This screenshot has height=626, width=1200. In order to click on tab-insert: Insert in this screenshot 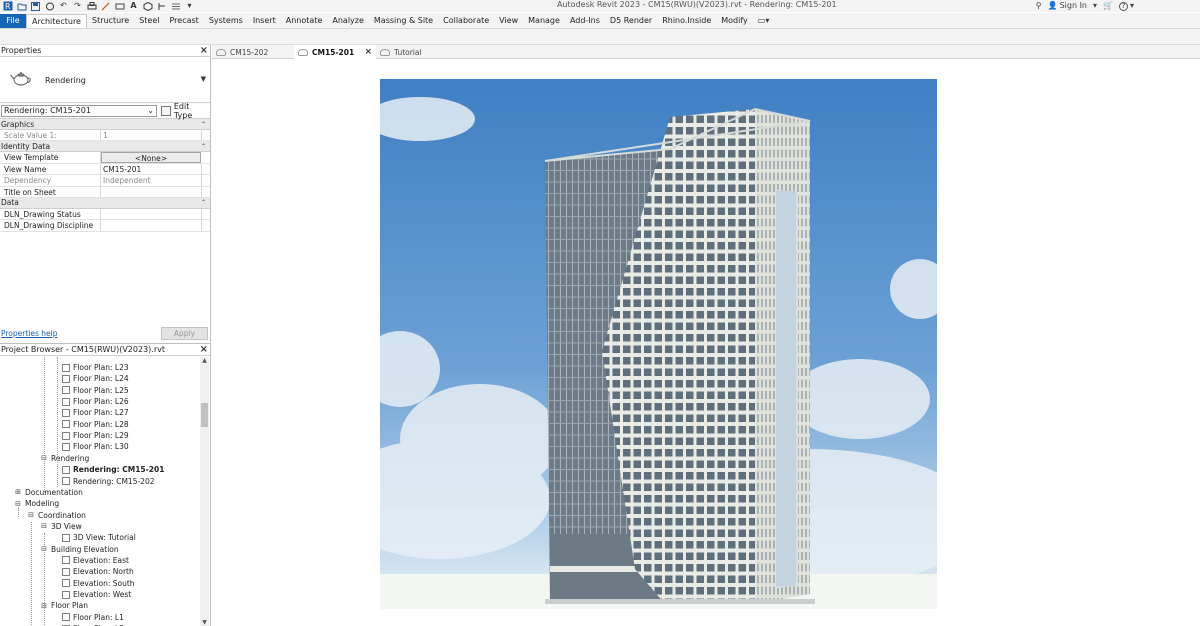, I will do `click(264, 21)`.